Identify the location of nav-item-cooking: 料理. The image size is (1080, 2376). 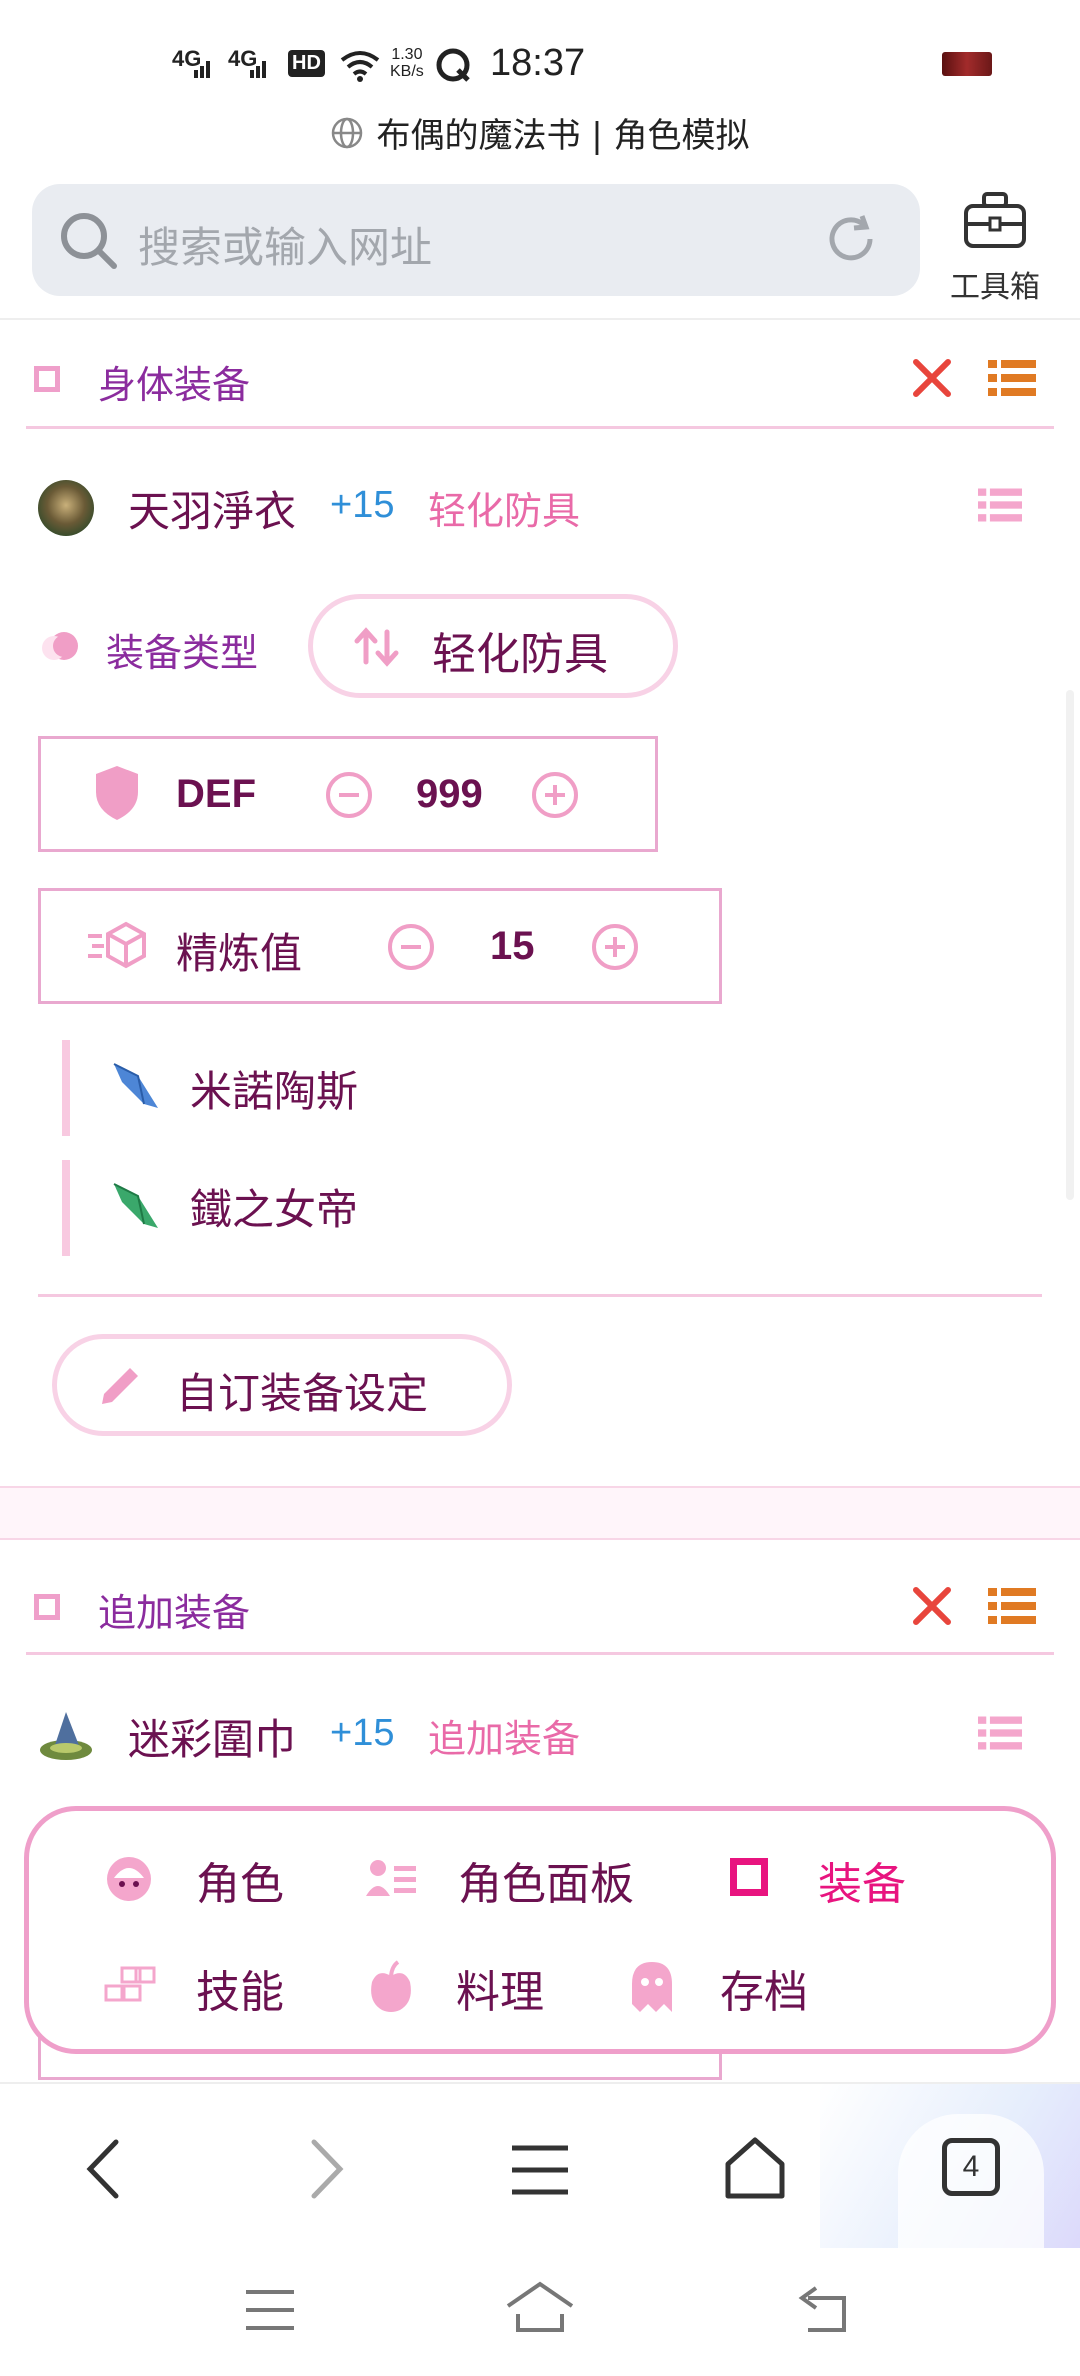
(512, 1986).